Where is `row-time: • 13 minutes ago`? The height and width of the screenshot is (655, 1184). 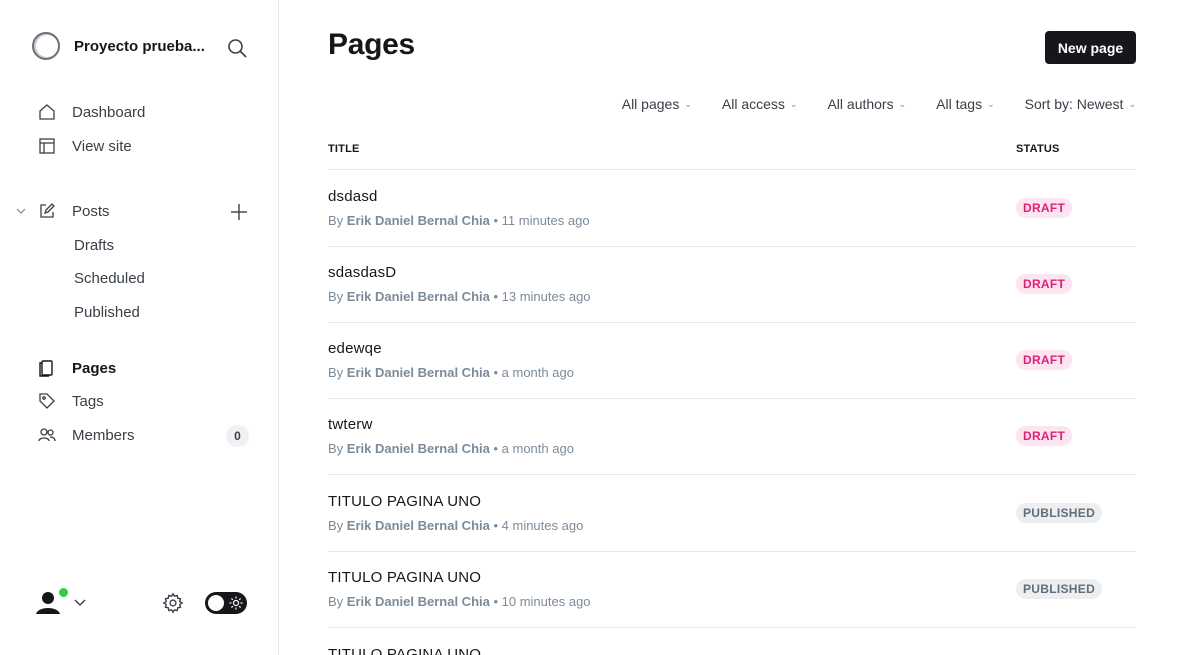
row-time: • 13 minutes ago is located at coordinates (542, 296).